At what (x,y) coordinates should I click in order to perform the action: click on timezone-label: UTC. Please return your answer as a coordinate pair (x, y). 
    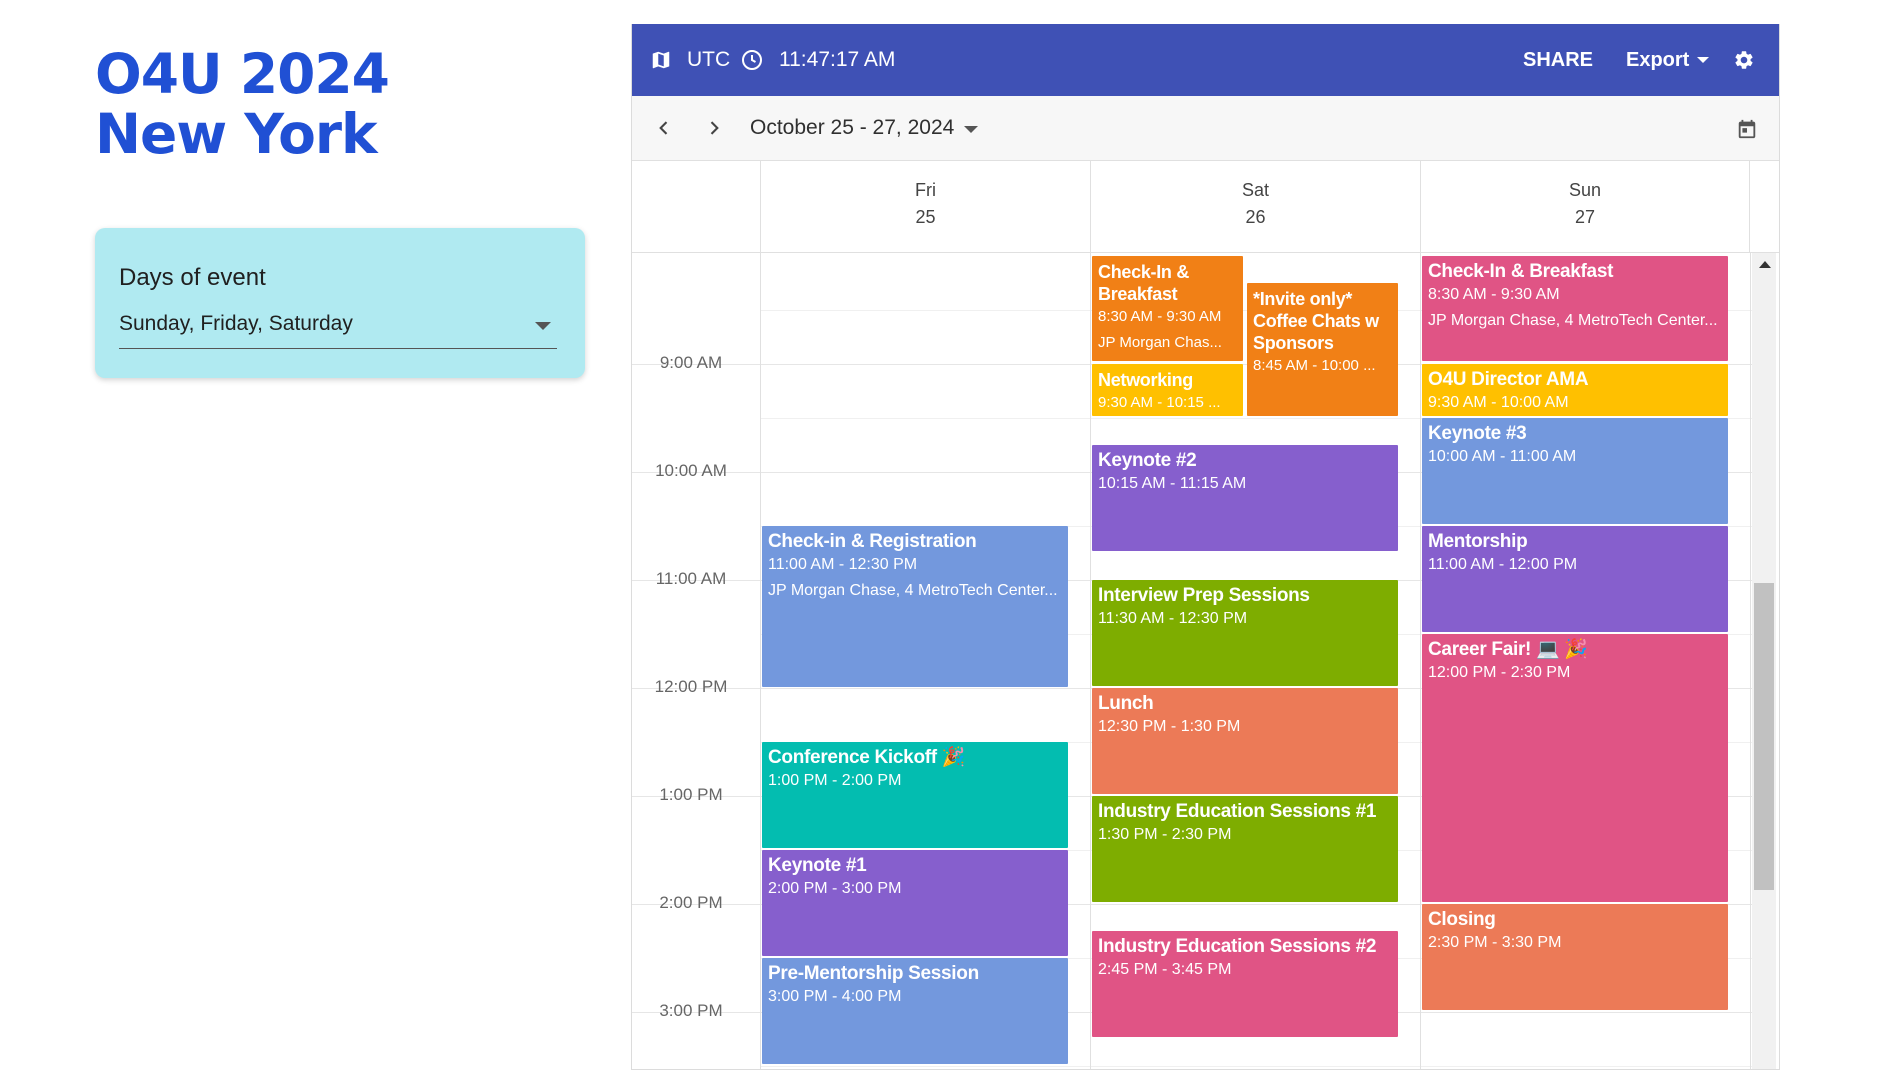
    Looking at the image, I should click on (709, 59).